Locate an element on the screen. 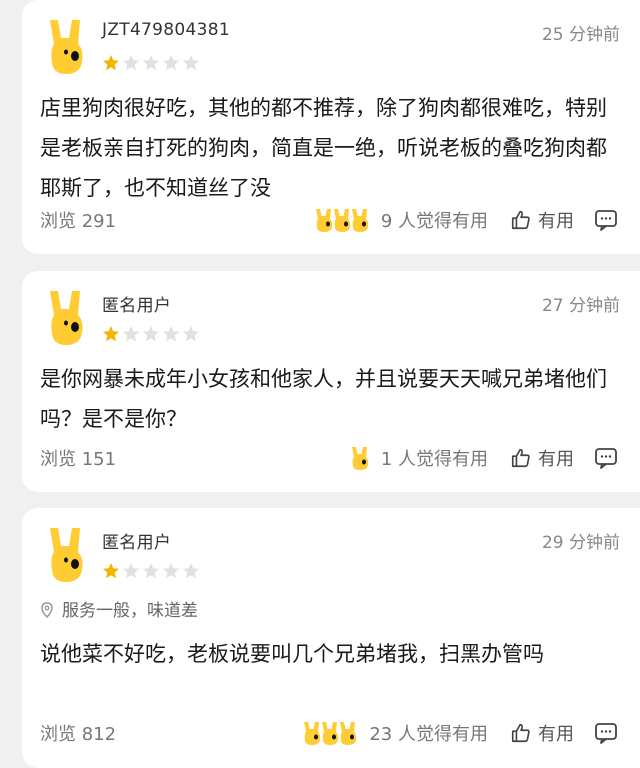 Image resolution: width=640 pixels, height=768 pixels. timestamp: 25 分钟前 is located at coordinates (580, 35).